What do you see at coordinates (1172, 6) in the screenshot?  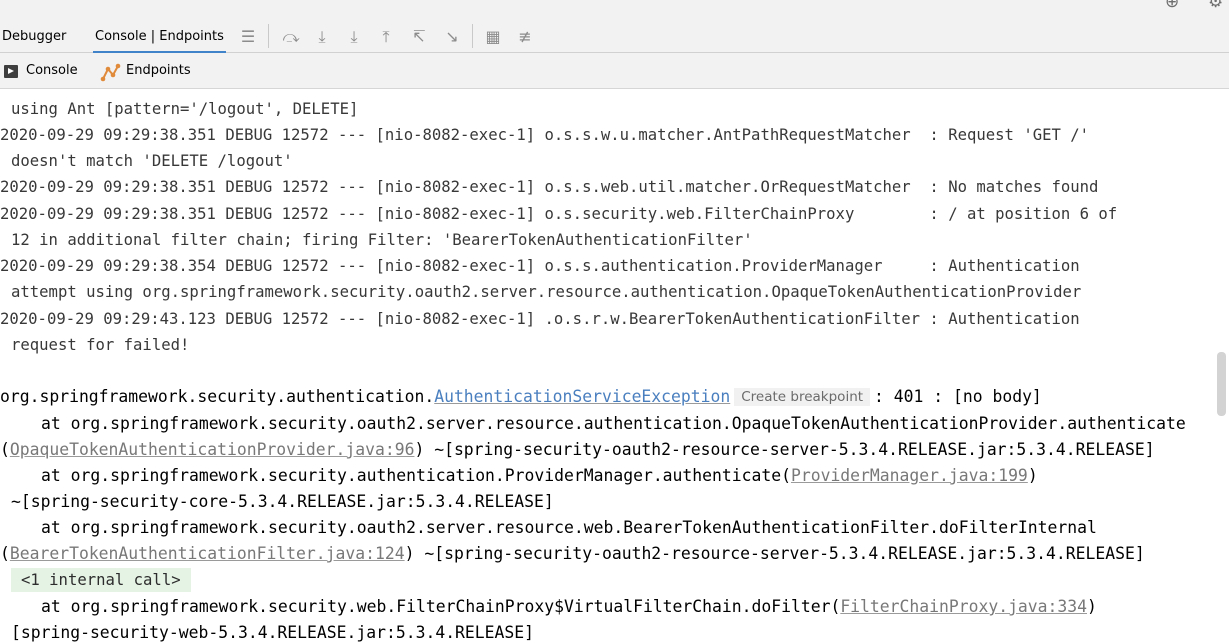 I see `globe-icon: ⊕` at bounding box center [1172, 6].